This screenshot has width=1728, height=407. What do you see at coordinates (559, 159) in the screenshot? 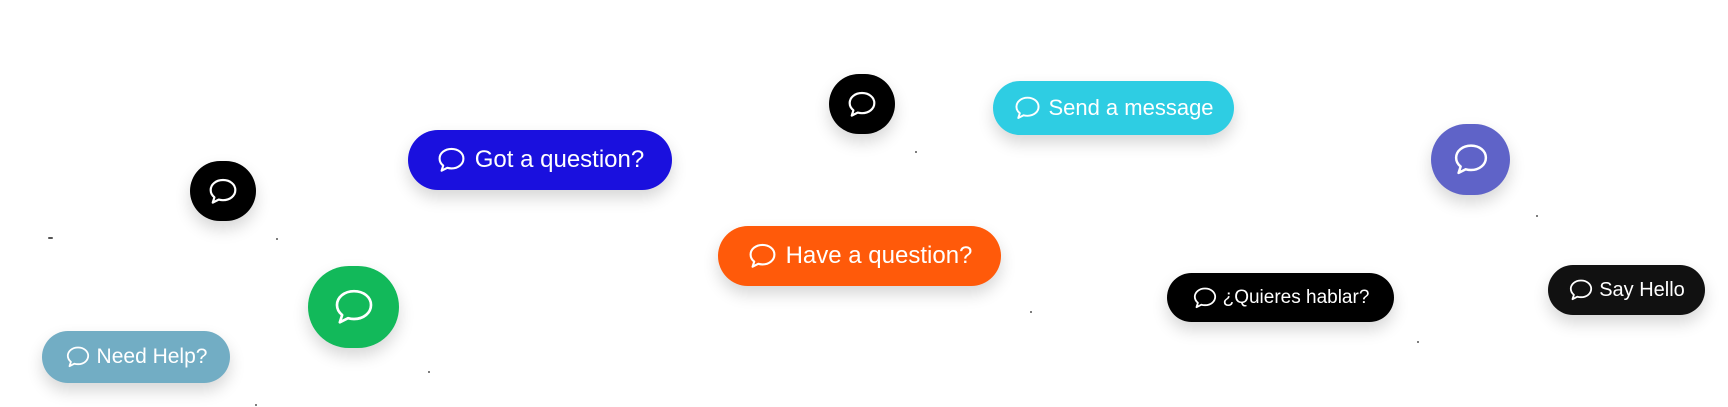
I see `got-a-question-label: Got a question?` at bounding box center [559, 159].